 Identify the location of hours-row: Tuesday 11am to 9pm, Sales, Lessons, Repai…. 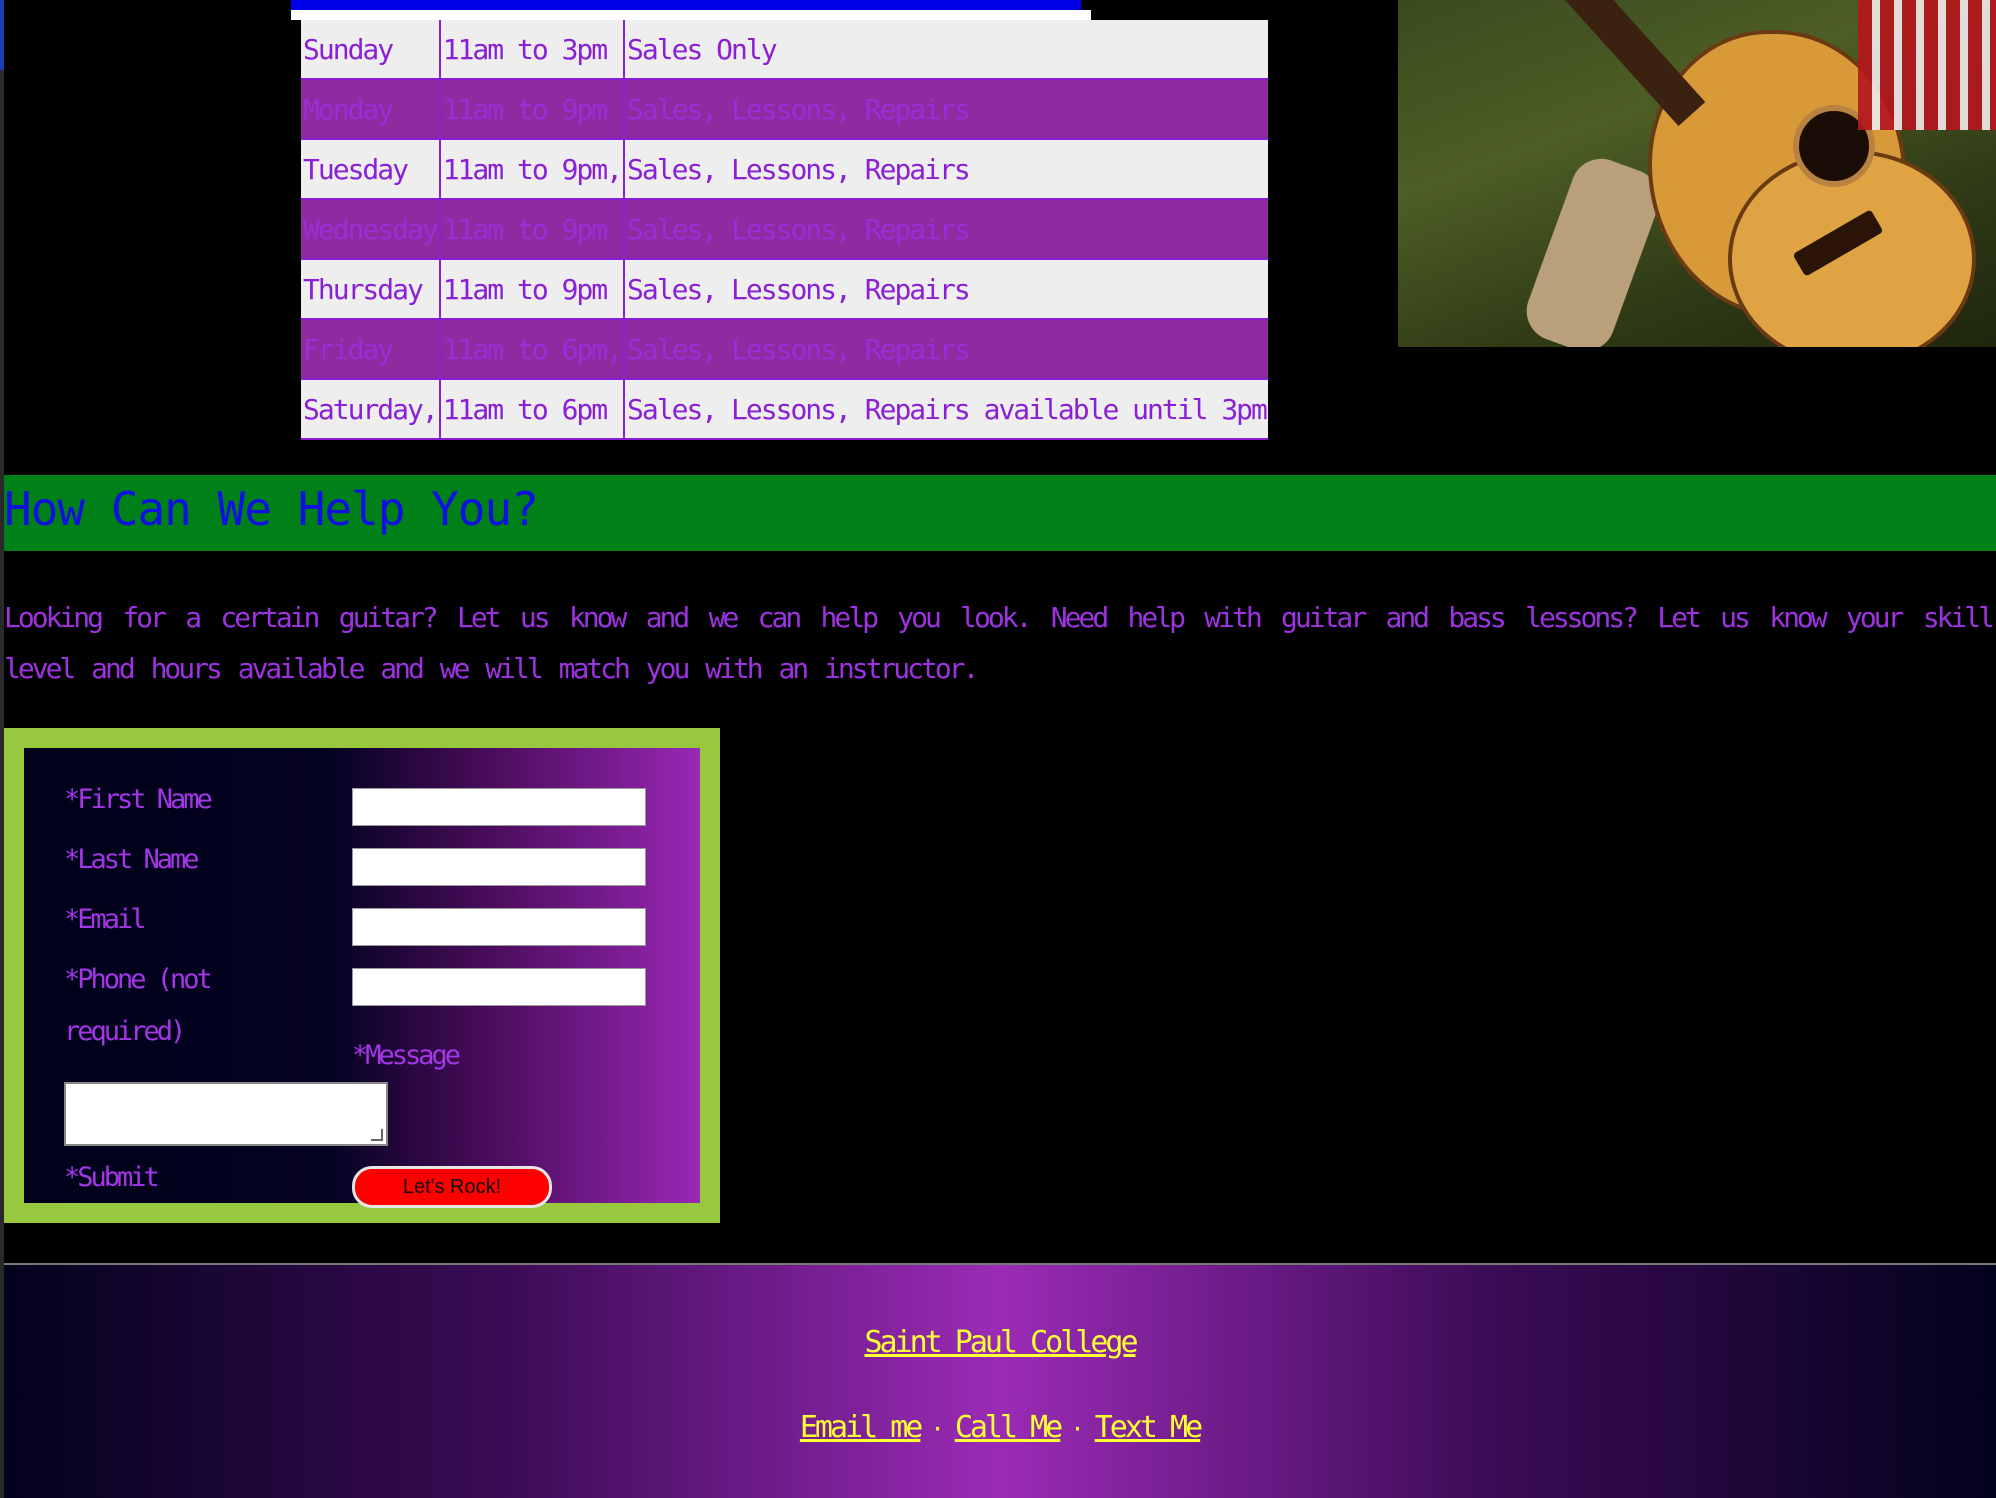
(784, 169).